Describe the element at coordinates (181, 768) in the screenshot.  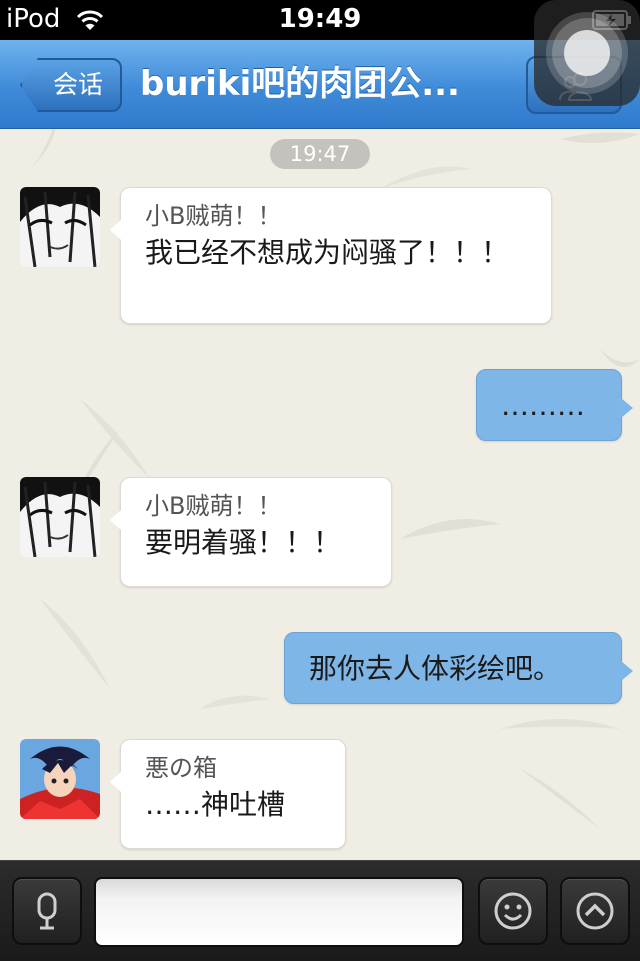
I see `sender-name: 悪の箱` at that location.